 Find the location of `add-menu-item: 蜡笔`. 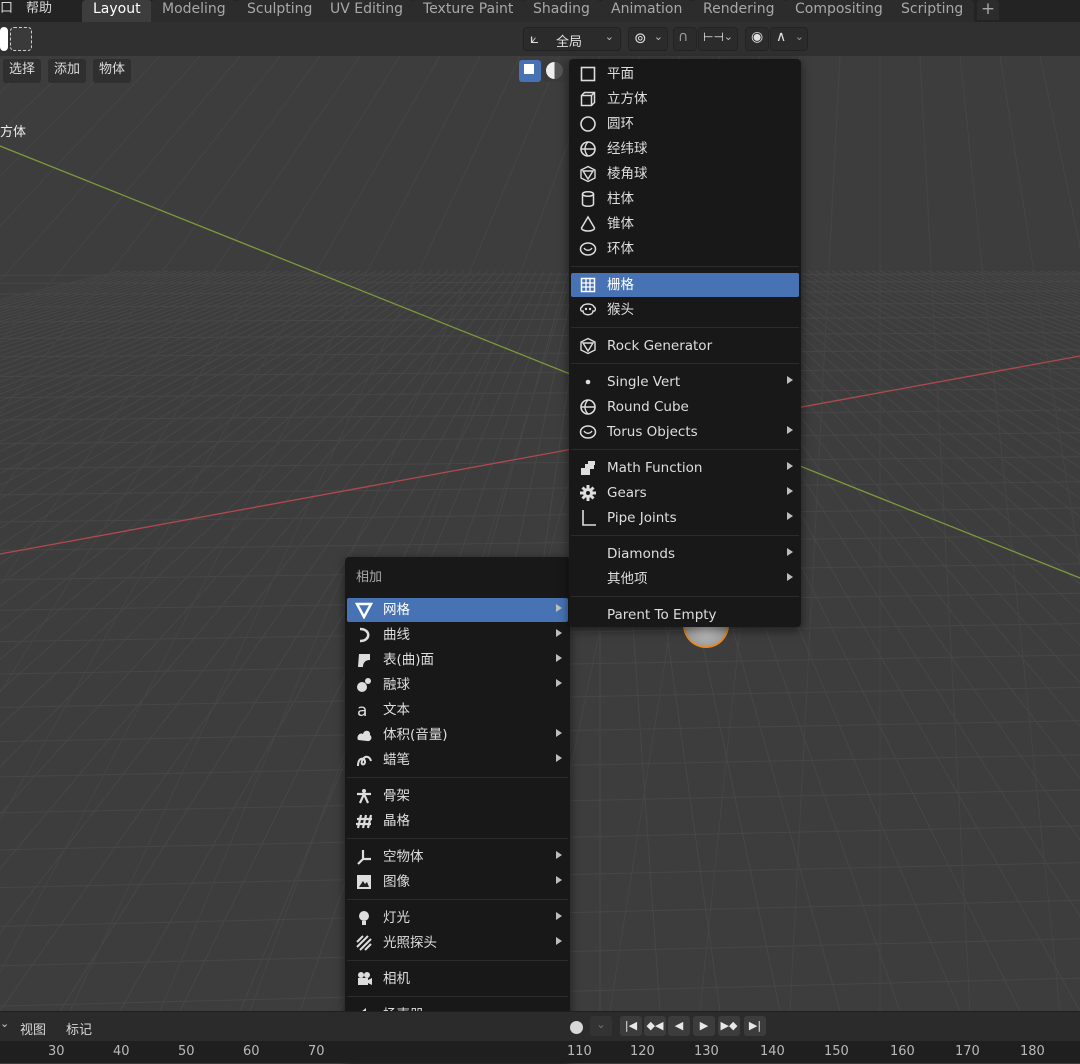

add-menu-item: 蜡笔 is located at coordinates (457, 760).